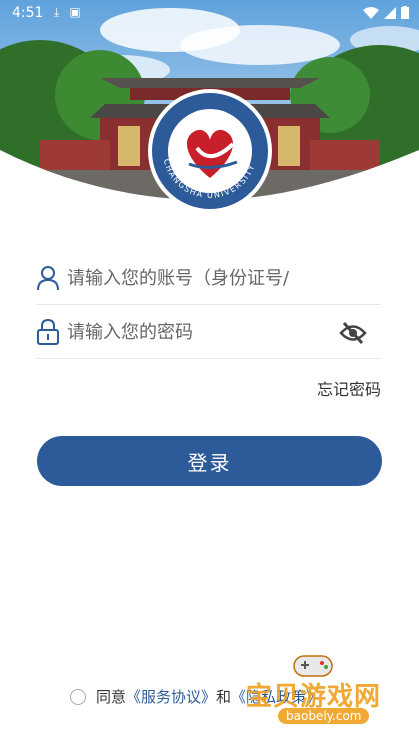  What do you see at coordinates (28, 13) in the screenshot?
I see `status-time: 4:51` at bounding box center [28, 13].